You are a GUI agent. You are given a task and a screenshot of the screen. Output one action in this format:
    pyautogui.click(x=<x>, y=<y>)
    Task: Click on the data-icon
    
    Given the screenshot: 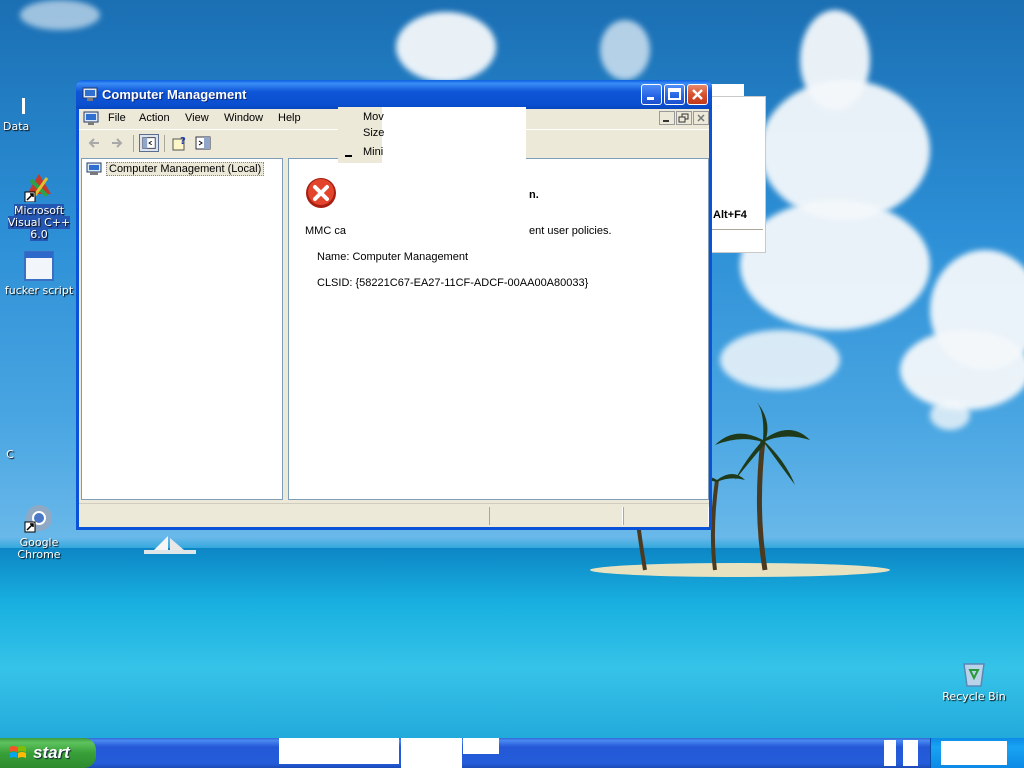 What is the action you would take?
    pyautogui.click(x=24, y=106)
    